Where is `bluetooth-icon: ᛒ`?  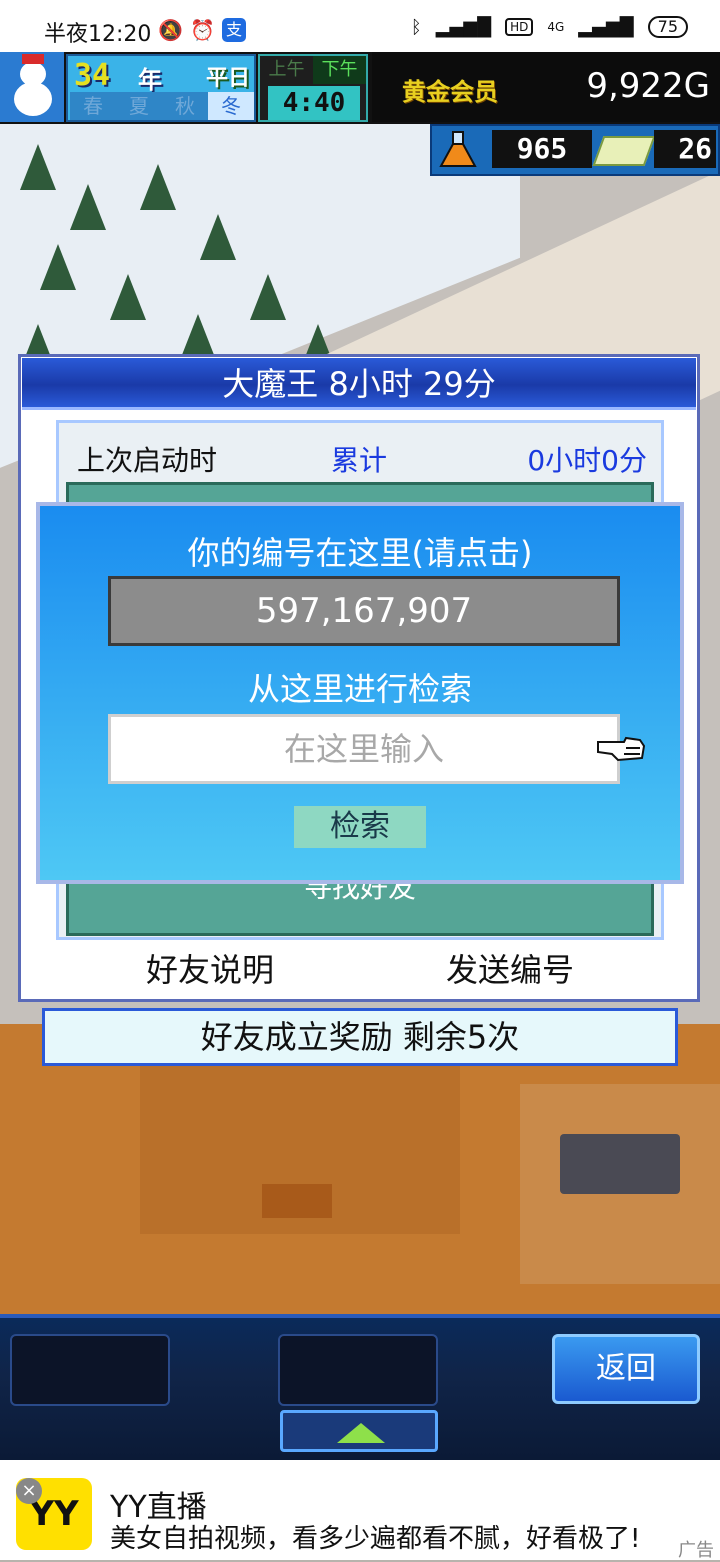 bluetooth-icon: ᛒ is located at coordinates (416, 27).